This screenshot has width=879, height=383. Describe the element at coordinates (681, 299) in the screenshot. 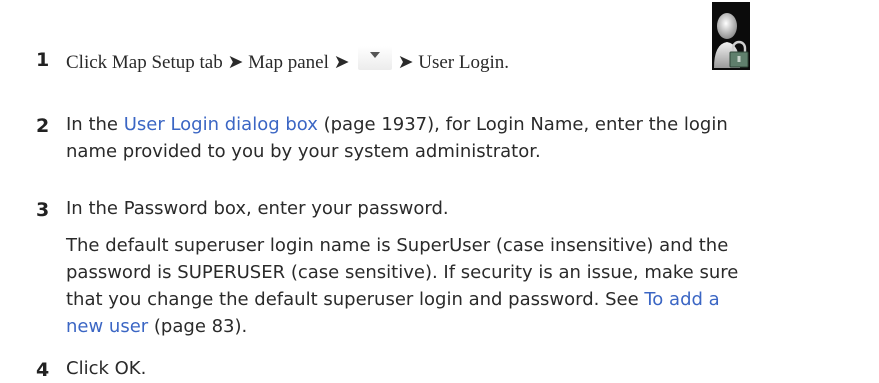

I see `add-user-link: To add a` at that location.